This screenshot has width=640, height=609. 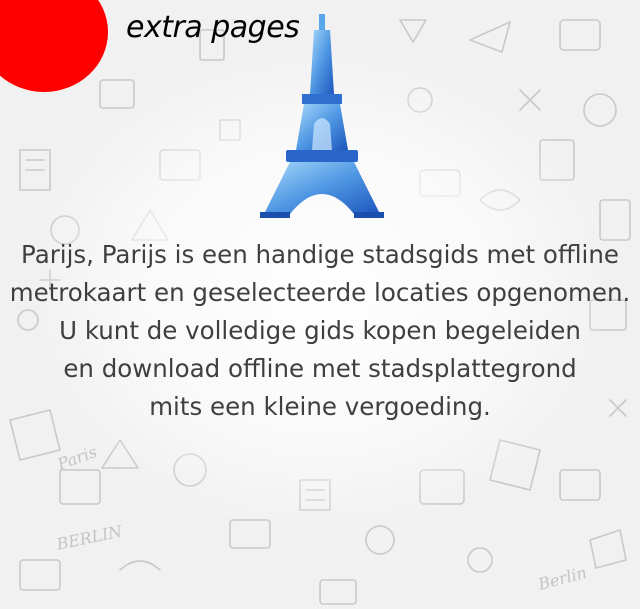 I want to click on description-line-5: mits een kleine vergoeding., so click(x=320, y=406).